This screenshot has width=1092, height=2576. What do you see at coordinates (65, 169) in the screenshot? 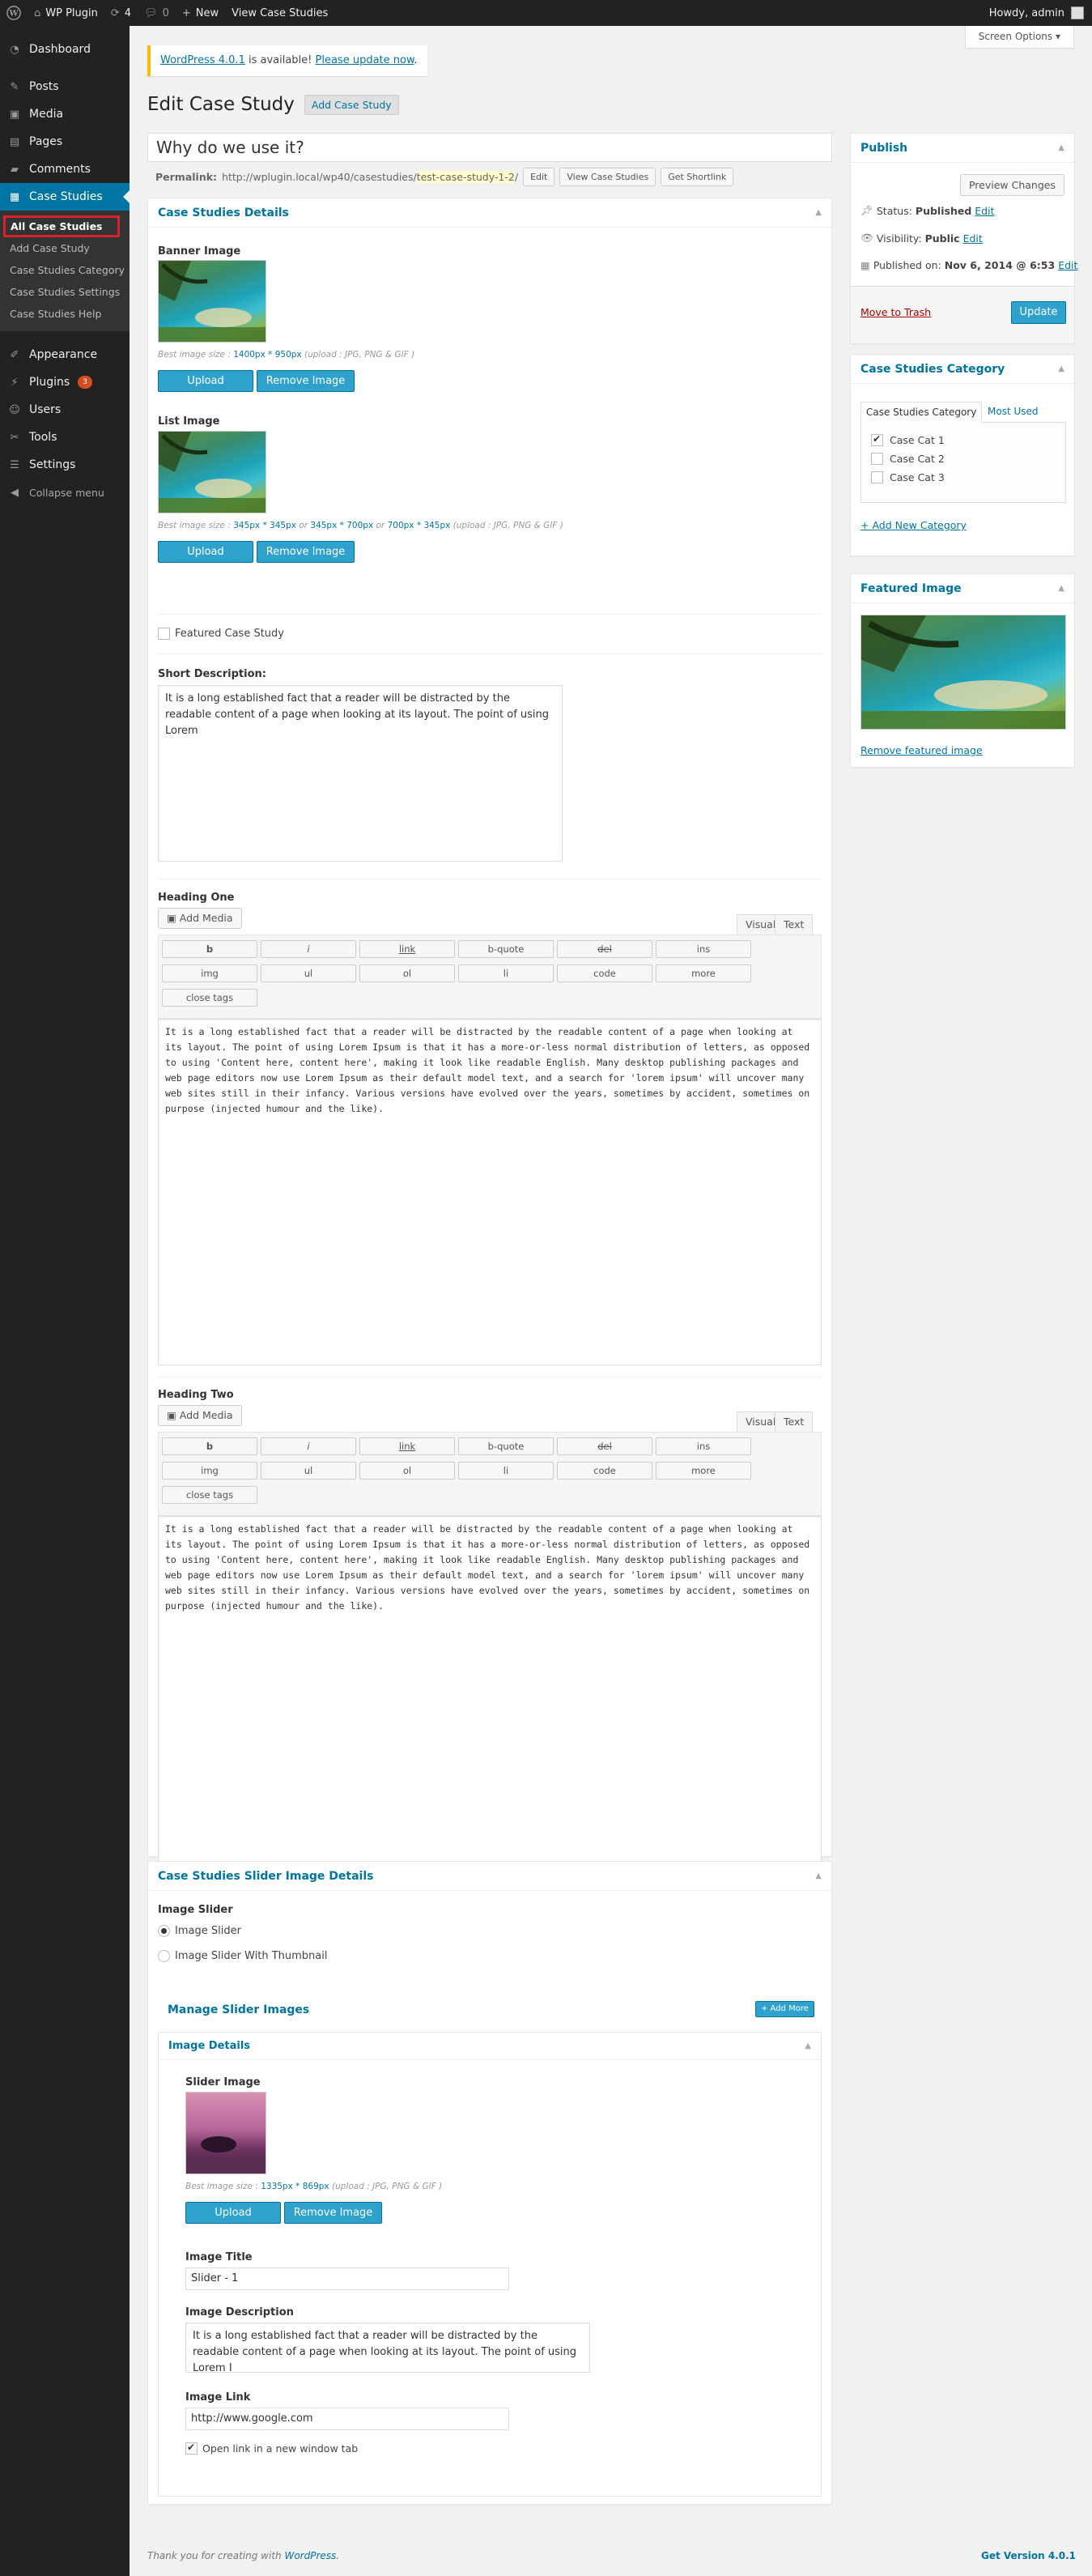
I see `sidebar-item-comments: ▰ Comments` at bounding box center [65, 169].